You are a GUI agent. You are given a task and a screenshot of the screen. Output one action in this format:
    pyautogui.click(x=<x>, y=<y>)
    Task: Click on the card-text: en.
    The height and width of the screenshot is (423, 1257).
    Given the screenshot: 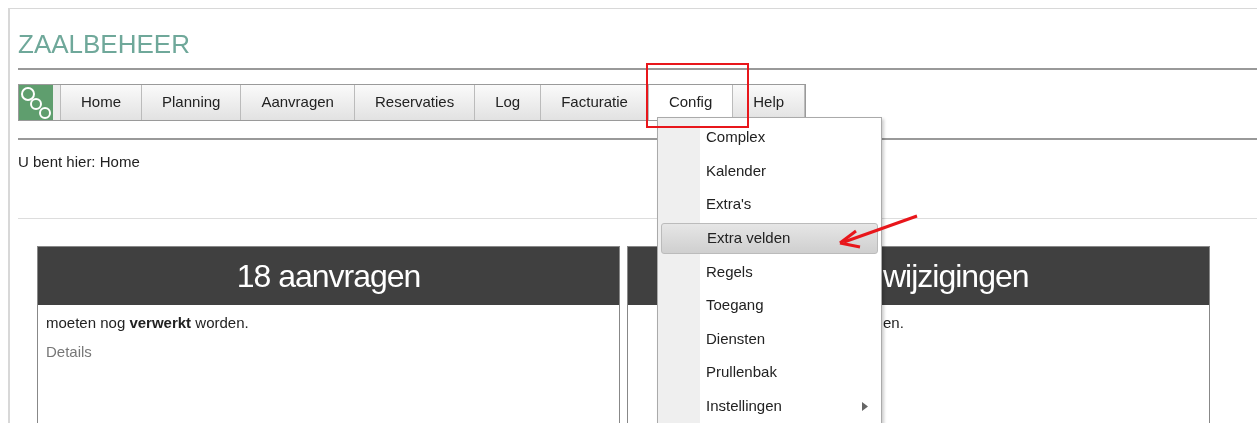 What is the action you would take?
    pyautogui.click(x=893, y=322)
    